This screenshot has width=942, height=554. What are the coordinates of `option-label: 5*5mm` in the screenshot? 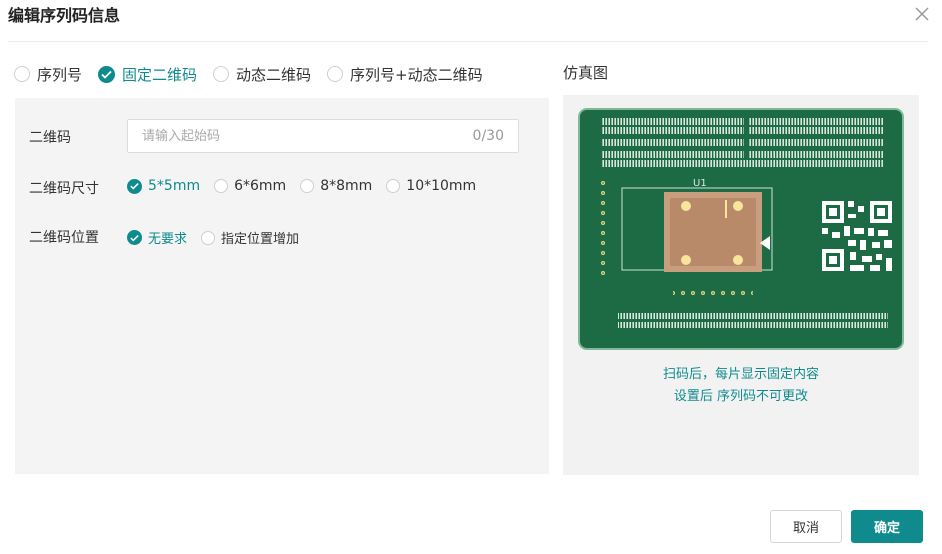 It's located at (174, 186).